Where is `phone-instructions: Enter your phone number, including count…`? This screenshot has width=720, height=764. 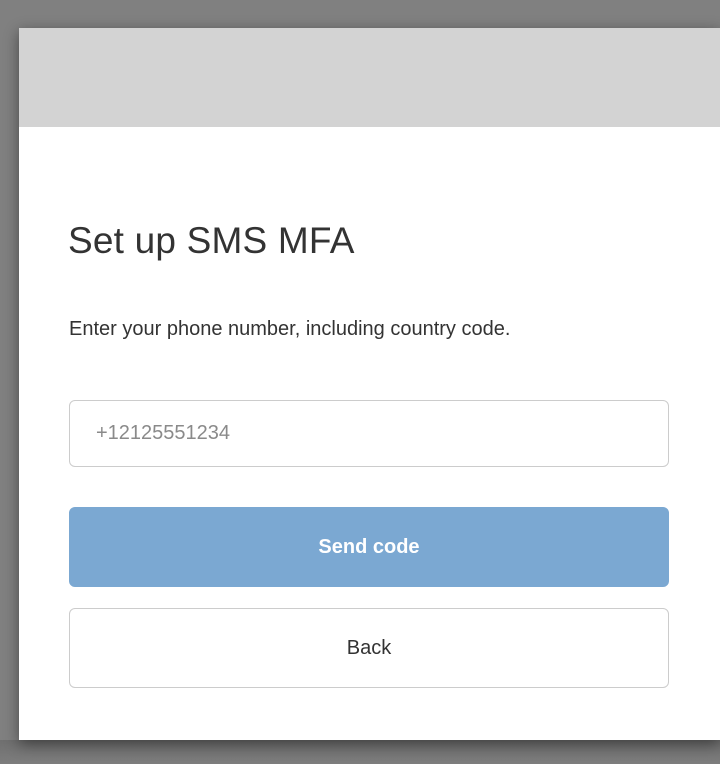
phone-instructions: Enter your phone number, including count… is located at coordinates (290, 329).